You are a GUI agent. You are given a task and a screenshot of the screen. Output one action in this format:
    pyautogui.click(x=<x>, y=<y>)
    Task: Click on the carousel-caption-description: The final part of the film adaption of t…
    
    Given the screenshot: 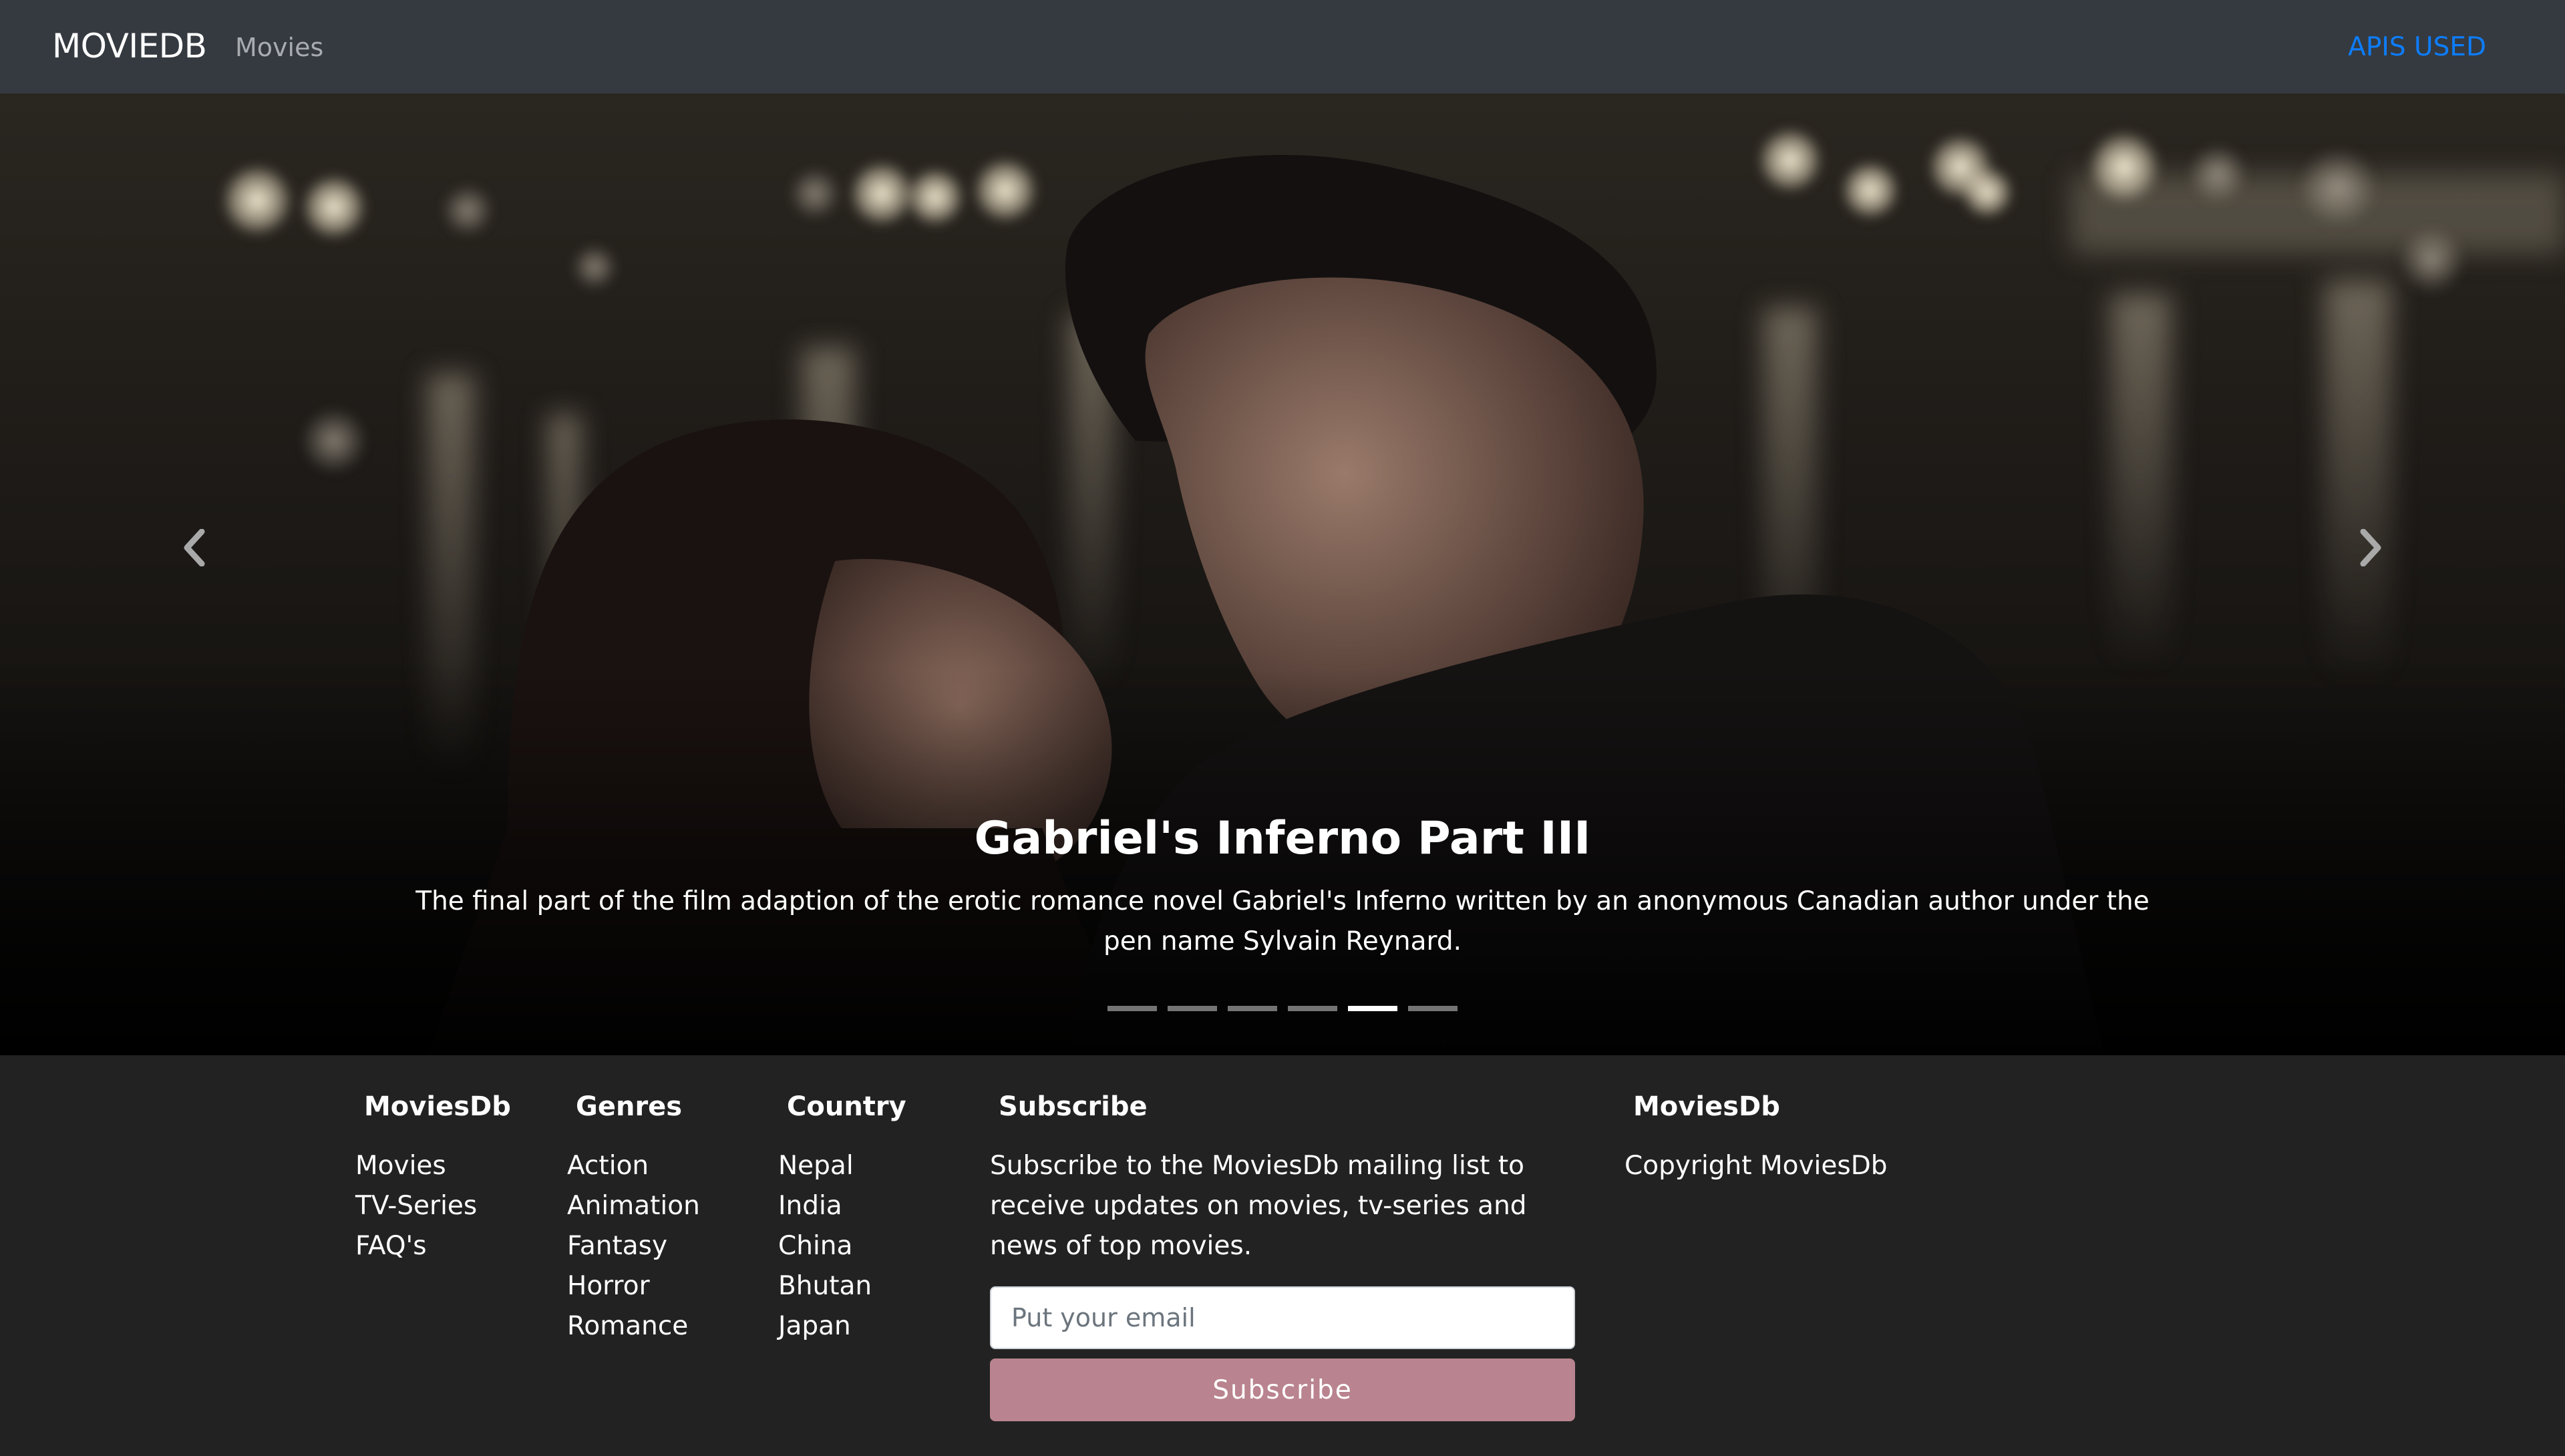 What is the action you would take?
    pyautogui.click(x=1282, y=921)
    